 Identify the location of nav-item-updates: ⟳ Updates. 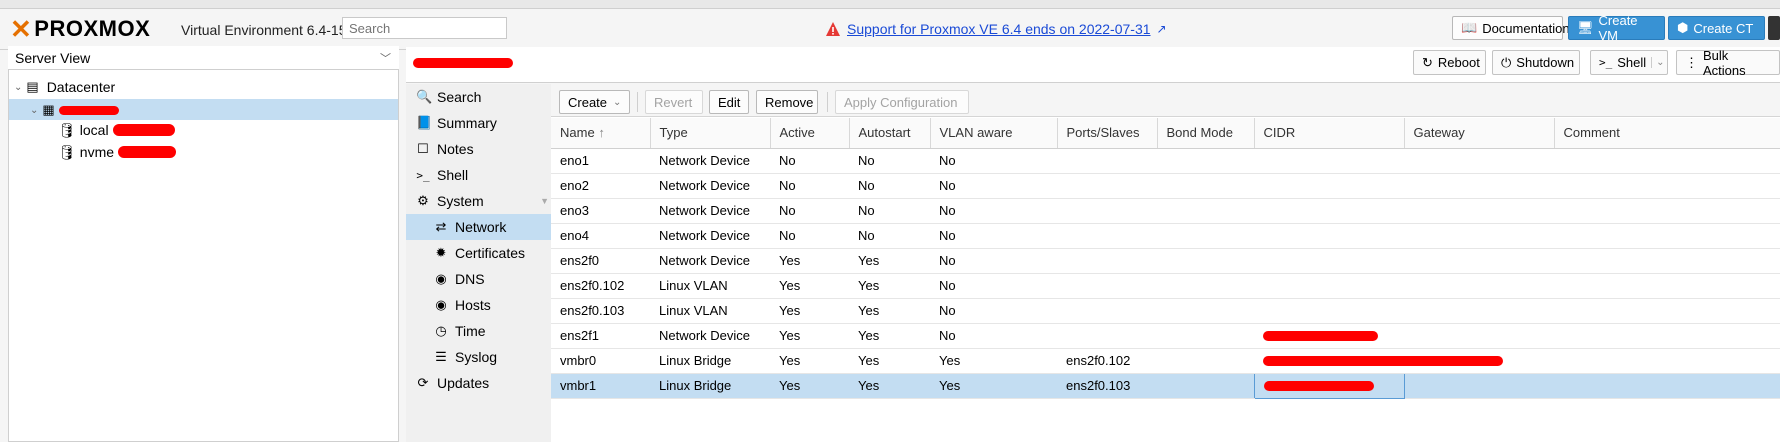
(483, 383).